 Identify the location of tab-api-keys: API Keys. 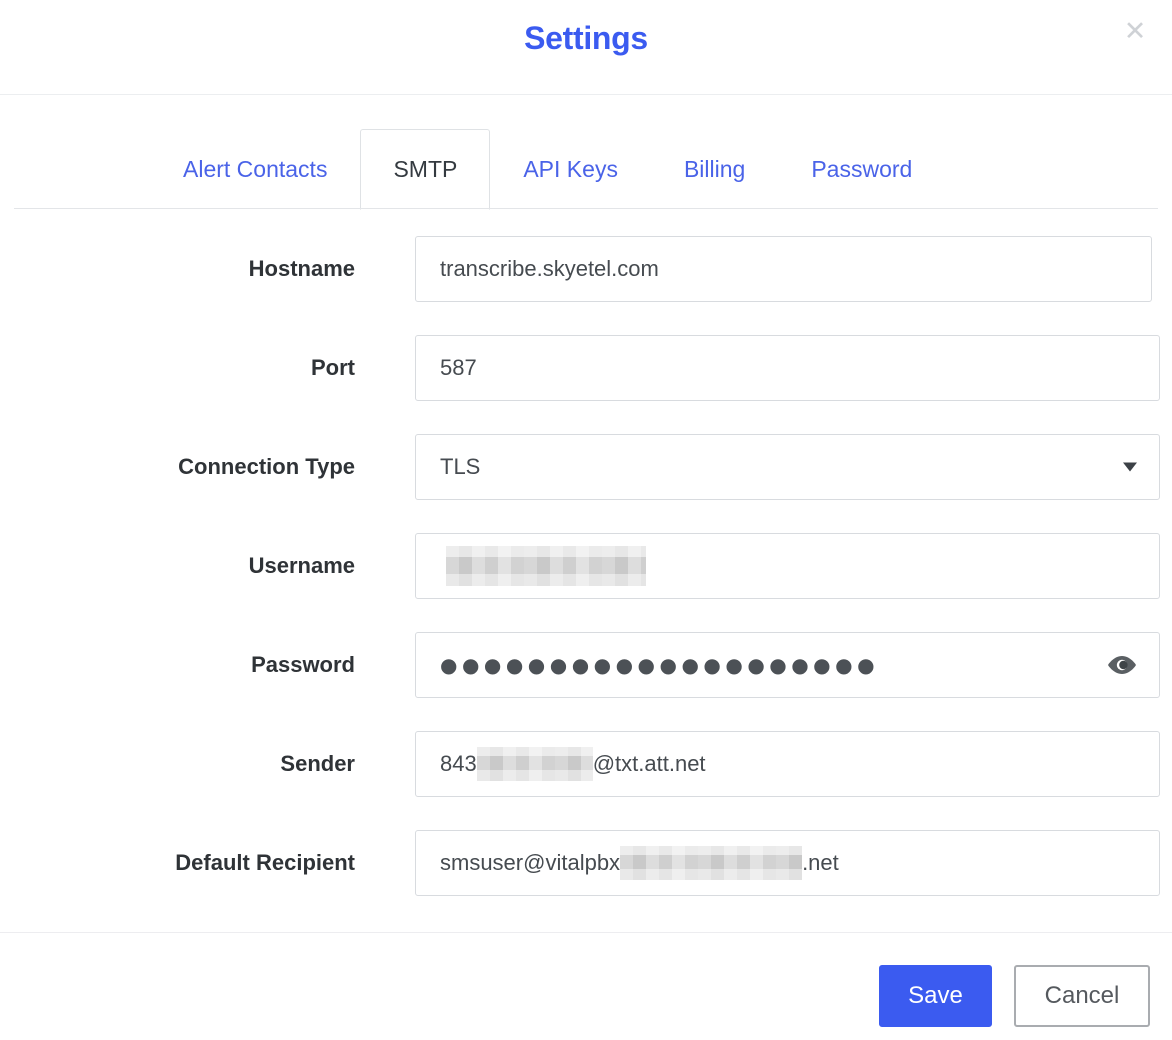
(570, 168).